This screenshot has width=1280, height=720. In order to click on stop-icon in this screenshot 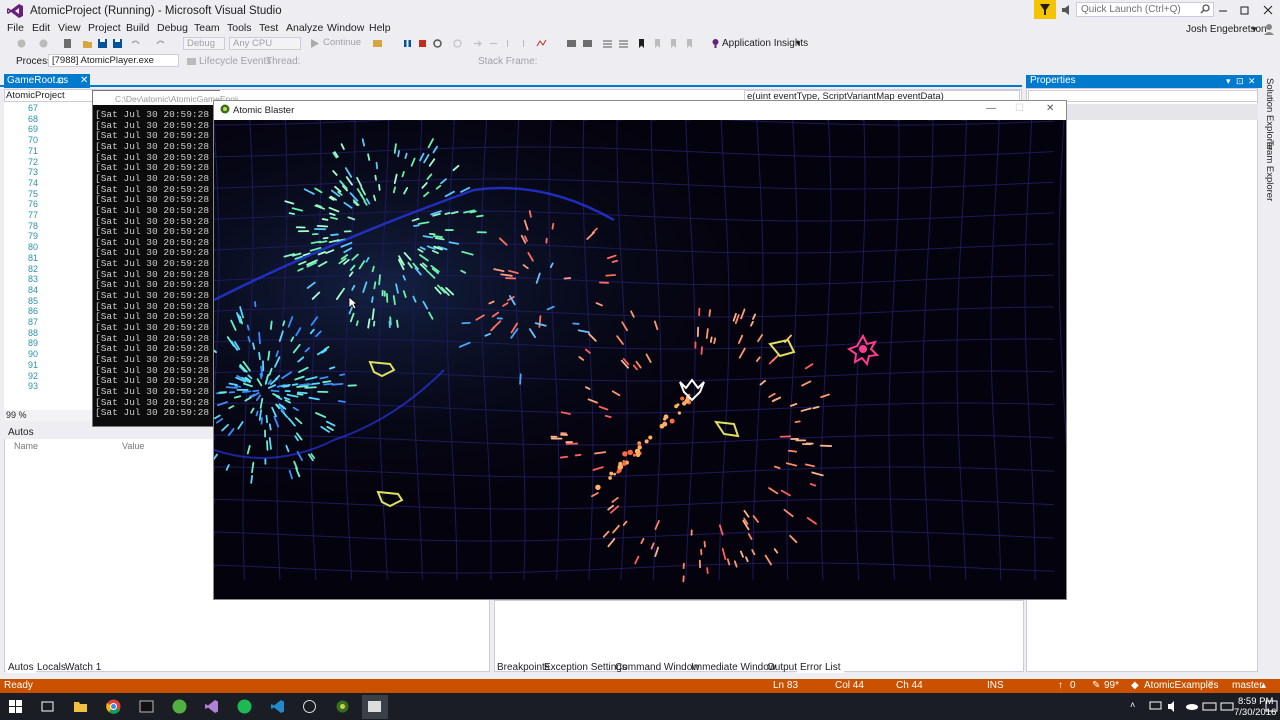, I will do `click(422, 43)`.